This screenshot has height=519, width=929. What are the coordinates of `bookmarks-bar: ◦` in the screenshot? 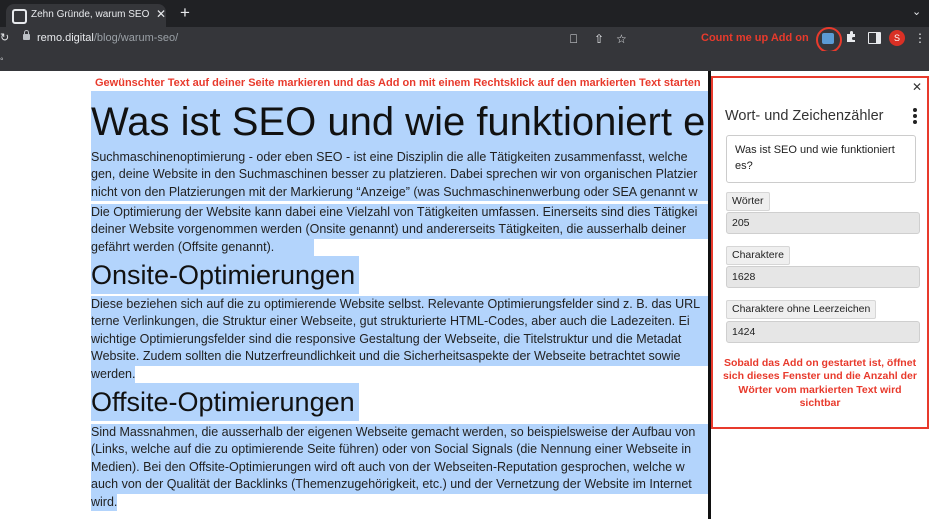 It's located at (464, 61).